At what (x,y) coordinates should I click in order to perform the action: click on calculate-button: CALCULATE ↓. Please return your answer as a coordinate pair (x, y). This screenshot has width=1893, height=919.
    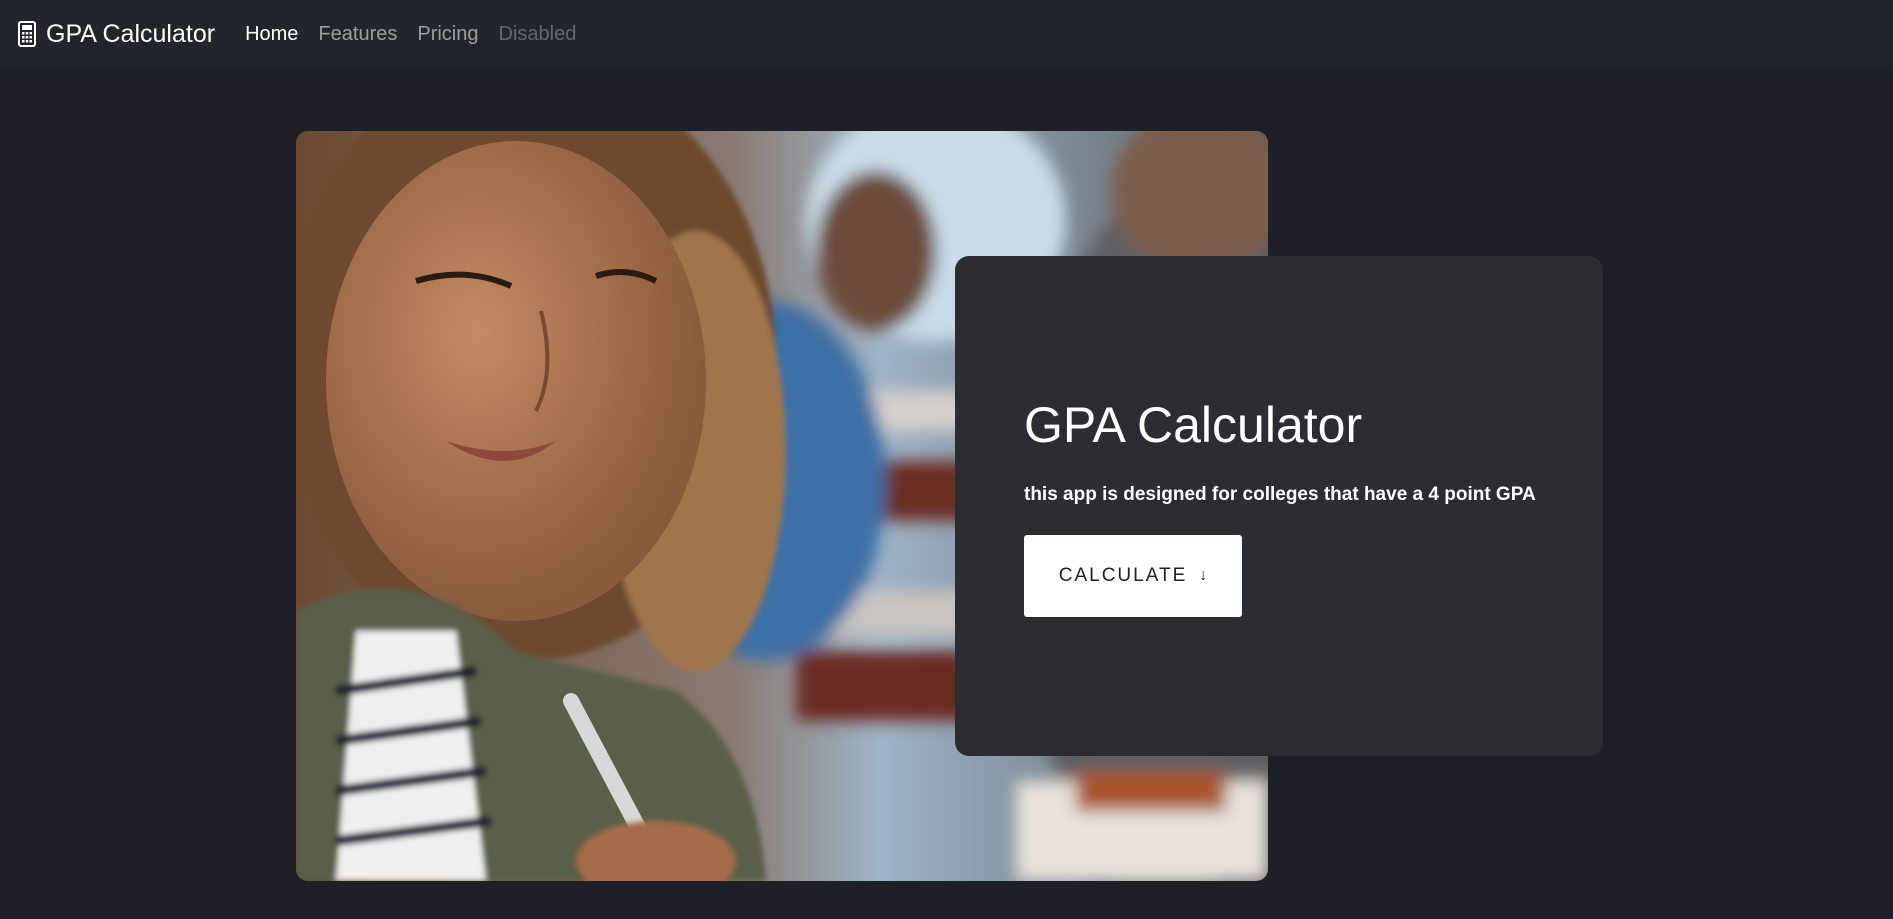
    Looking at the image, I should click on (1133, 576).